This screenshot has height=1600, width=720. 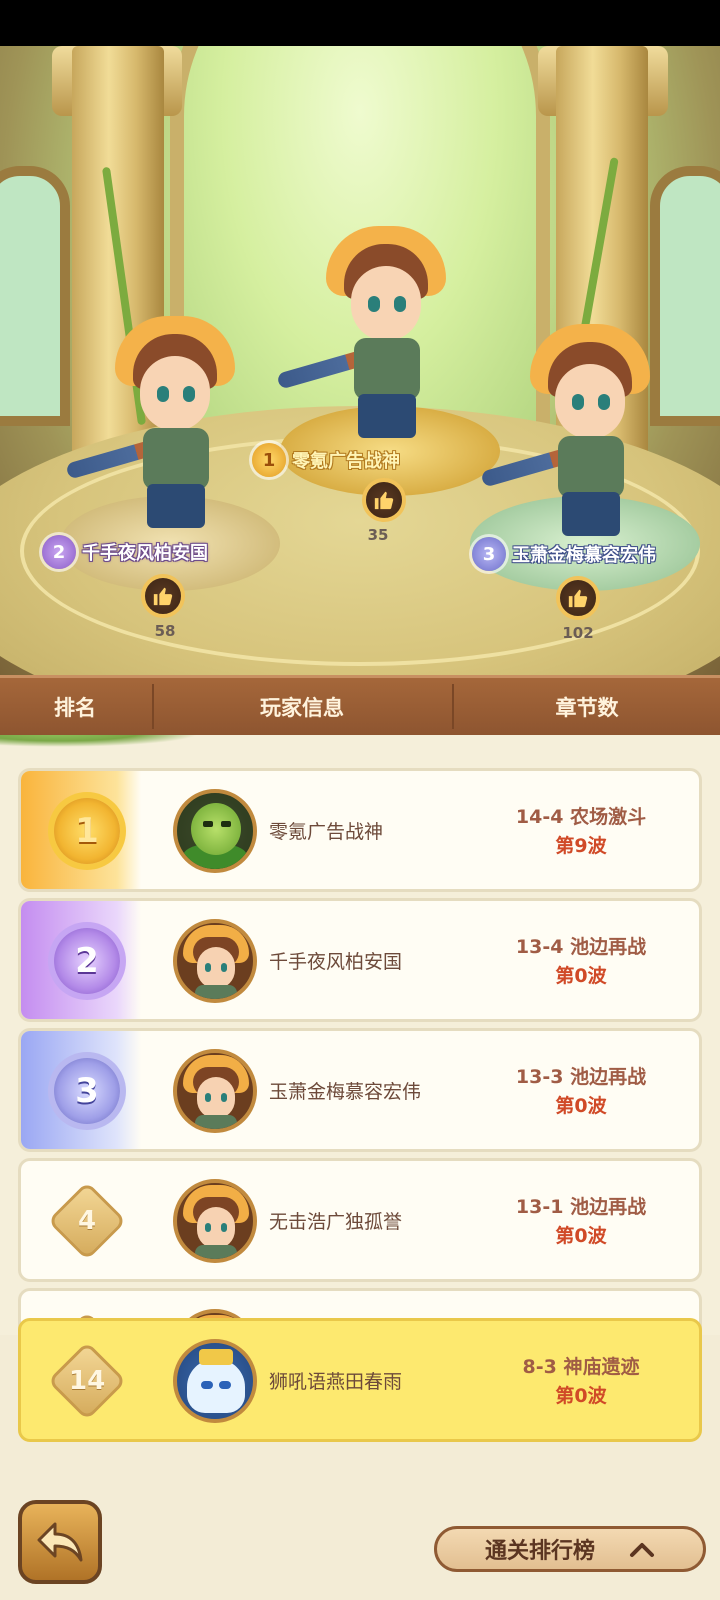 What do you see at coordinates (35, 296) in the screenshot?
I see `window-left` at bounding box center [35, 296].